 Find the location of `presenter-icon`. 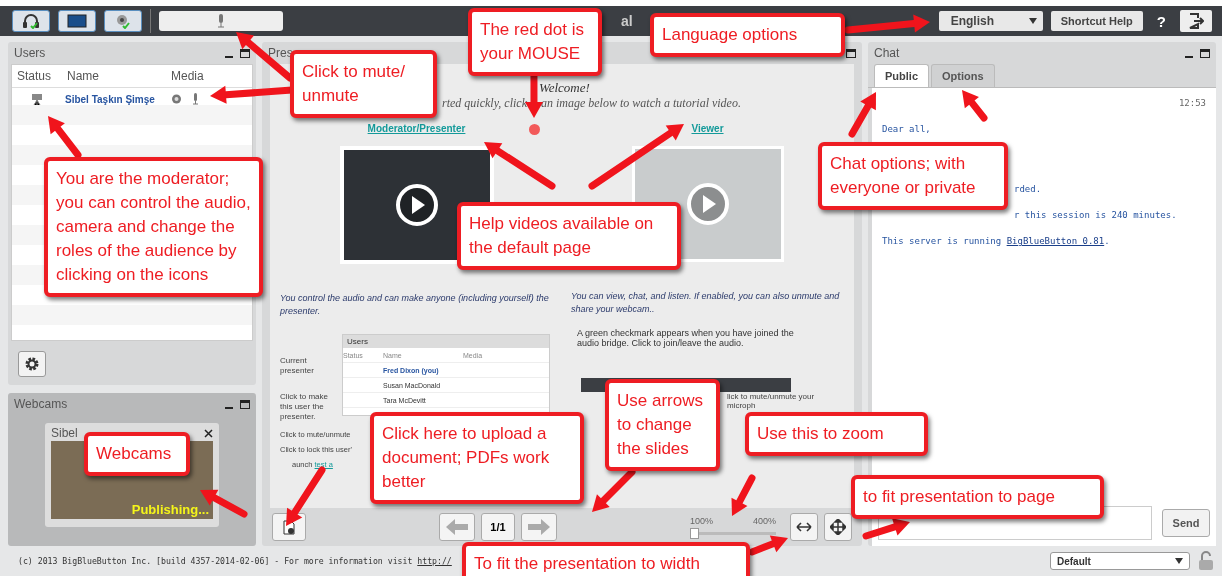

presenter-icon is located at coordinates (37, 99).